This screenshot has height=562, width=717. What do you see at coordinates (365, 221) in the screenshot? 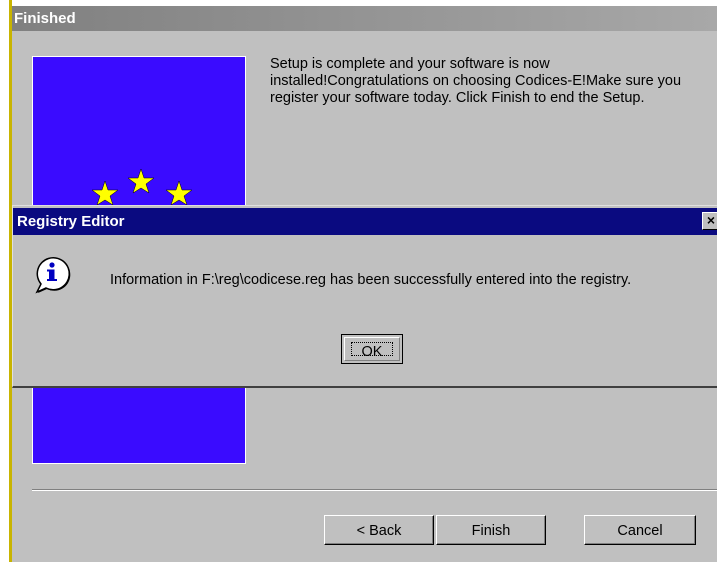
I see `dialog-title: Registry Editor` at bounding box center [365, 221].